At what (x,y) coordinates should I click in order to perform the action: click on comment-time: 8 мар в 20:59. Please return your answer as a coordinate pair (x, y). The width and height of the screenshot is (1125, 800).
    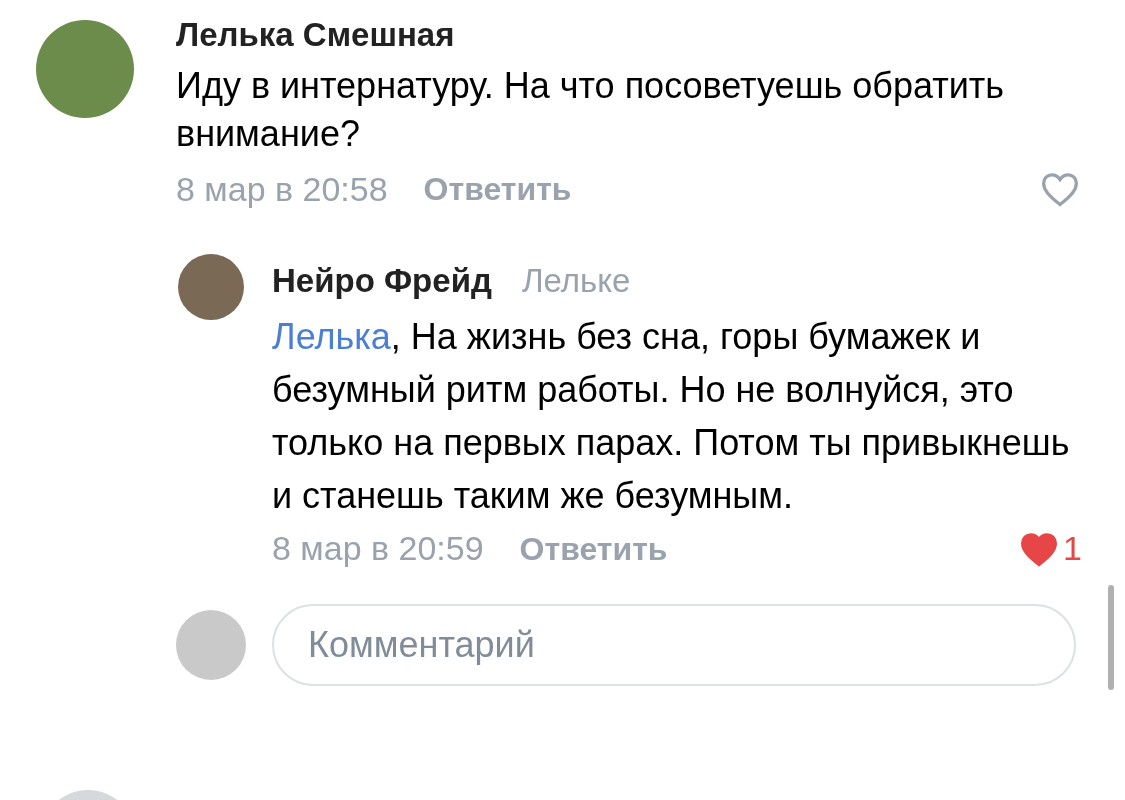
    Looking at the image, I should click on (378, 548).